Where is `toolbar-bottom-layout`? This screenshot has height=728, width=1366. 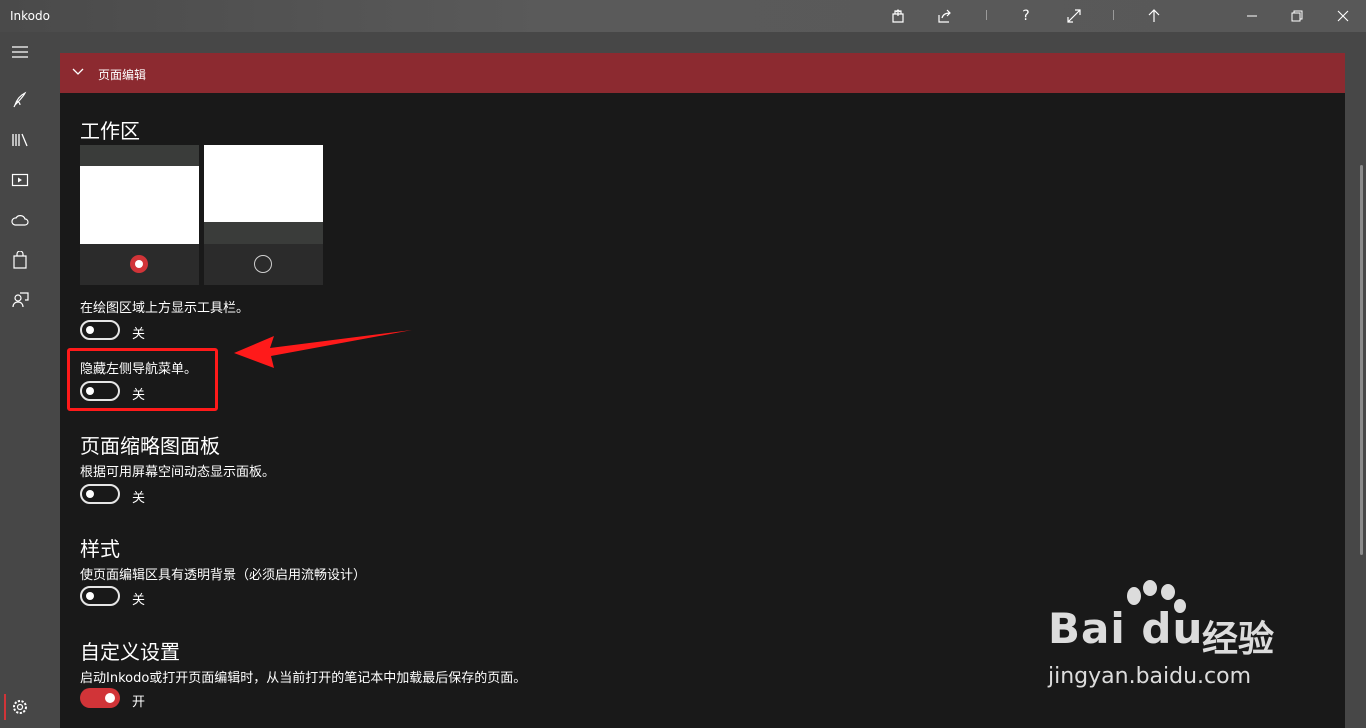 toolbar-bottom-layout is located at coordinates (263, 215).